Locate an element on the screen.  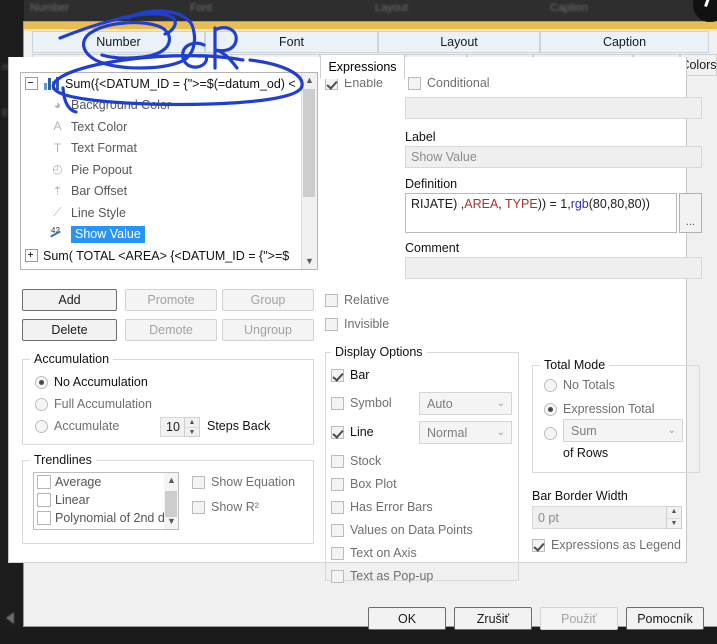
help-button: Pomocník is located at coordinates (665, 618).